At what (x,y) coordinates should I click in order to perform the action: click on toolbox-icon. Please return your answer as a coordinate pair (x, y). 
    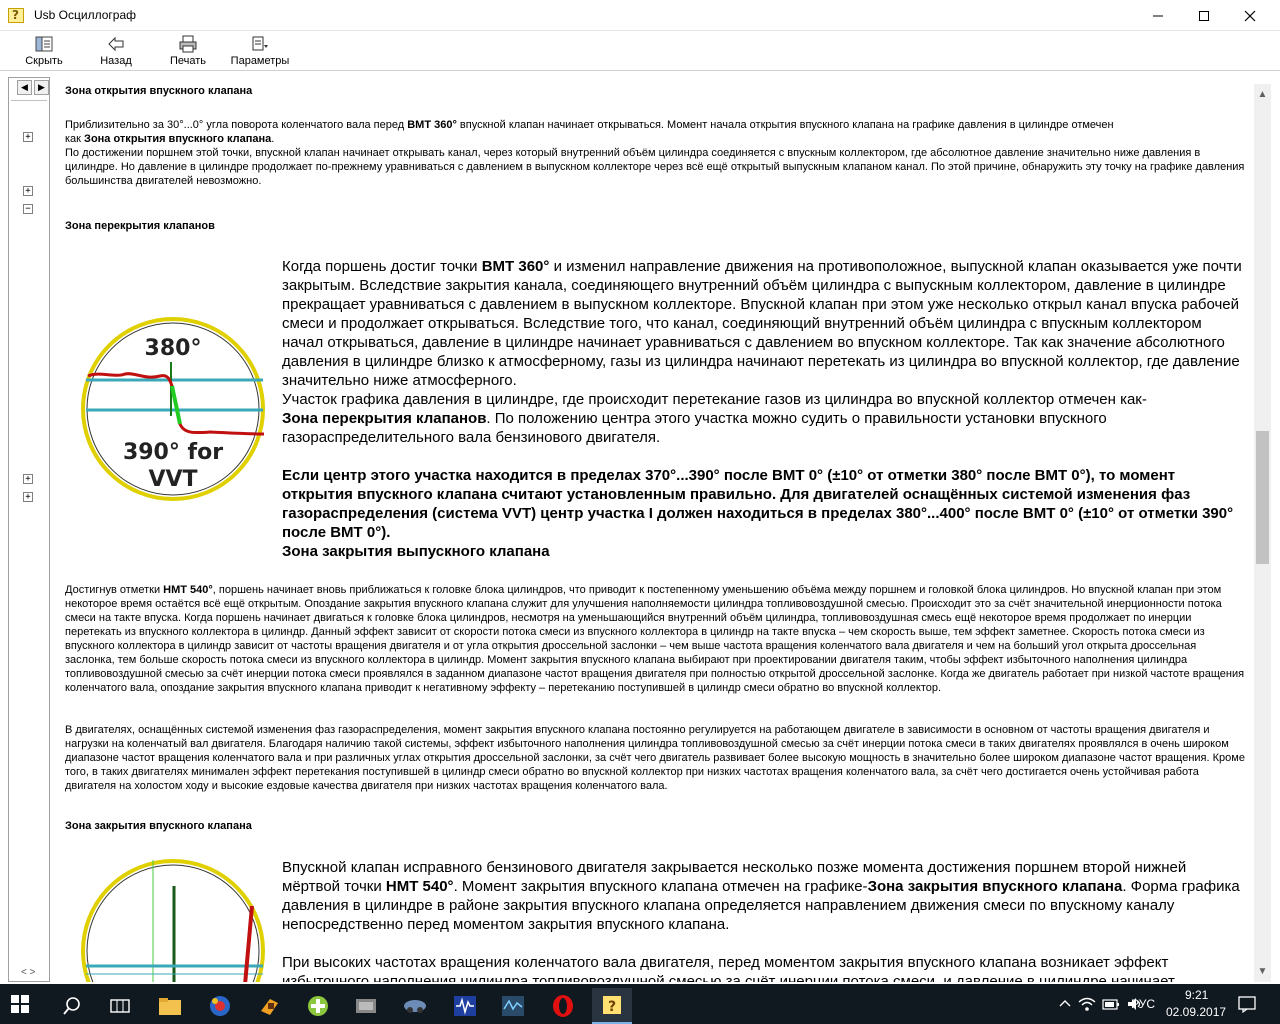
    Looking at the image, I should click on (269, 1007).